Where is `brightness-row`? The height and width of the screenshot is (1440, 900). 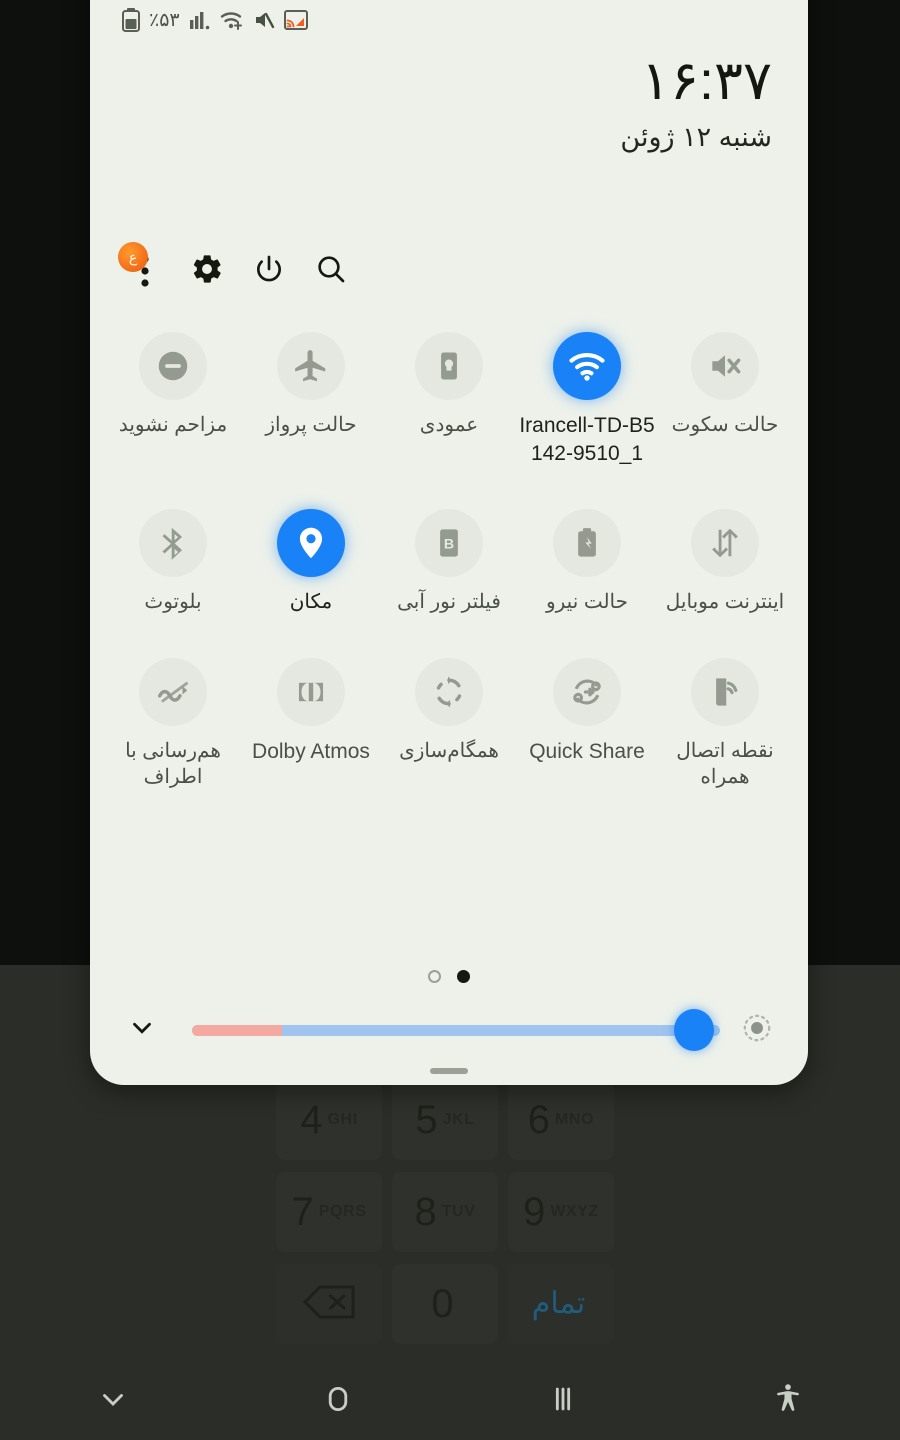 brightness-row is located at coordinates (449, 1030).